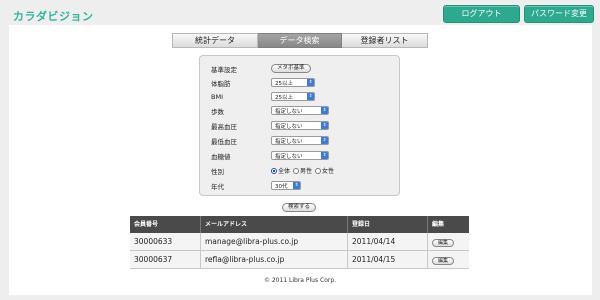 This screenshot has width=600, height=300. Describe the element at coordinates (217, 111) in the screenshot. I see `steps-label: 歩数` at that location.